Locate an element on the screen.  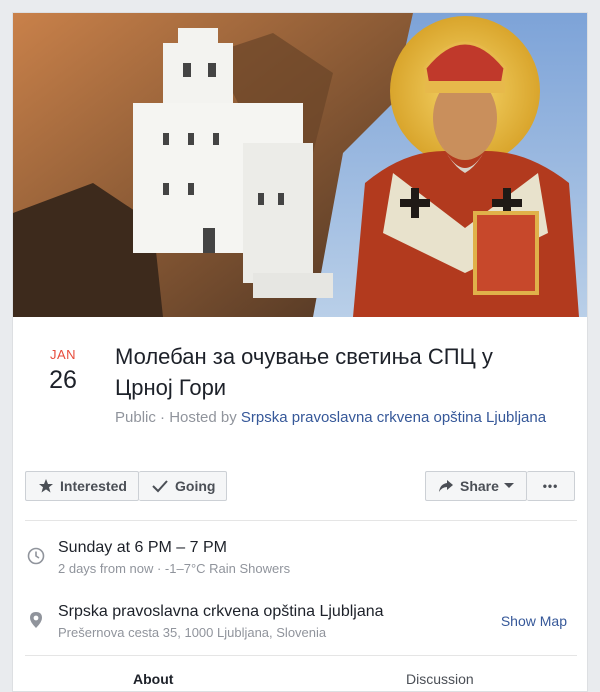
going-label: Going is located at coordinates (195, 486).